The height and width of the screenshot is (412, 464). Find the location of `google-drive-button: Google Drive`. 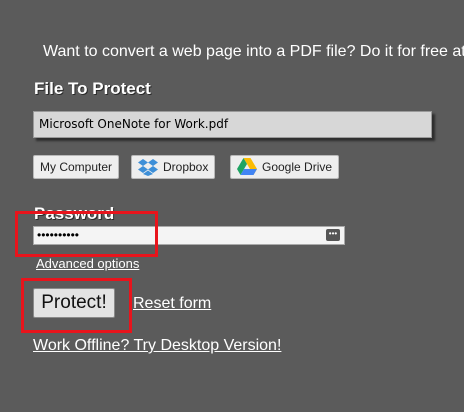

google-drive-button: Google Drive is located at coordinates (285, 167).